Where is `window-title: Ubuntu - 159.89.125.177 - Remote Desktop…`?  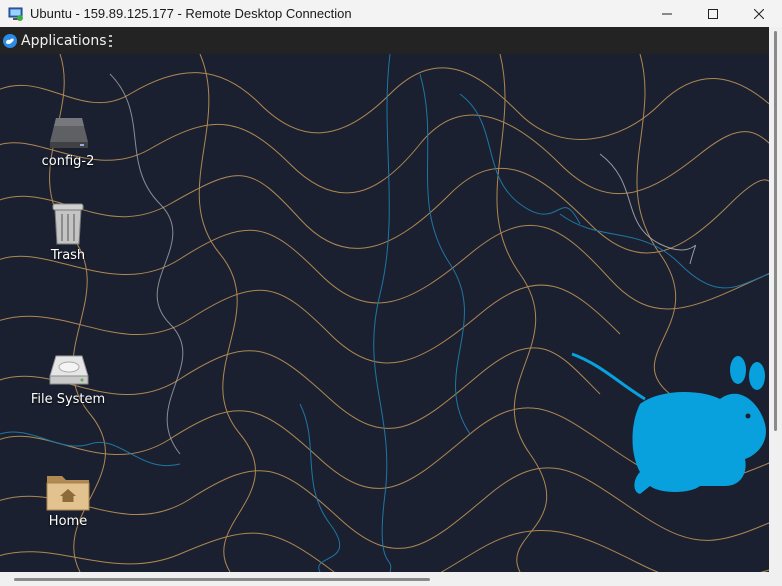
window-title: Ubuntu - 159.89.125.177 - Remote Desktop… is located at coordinates (191, 13).